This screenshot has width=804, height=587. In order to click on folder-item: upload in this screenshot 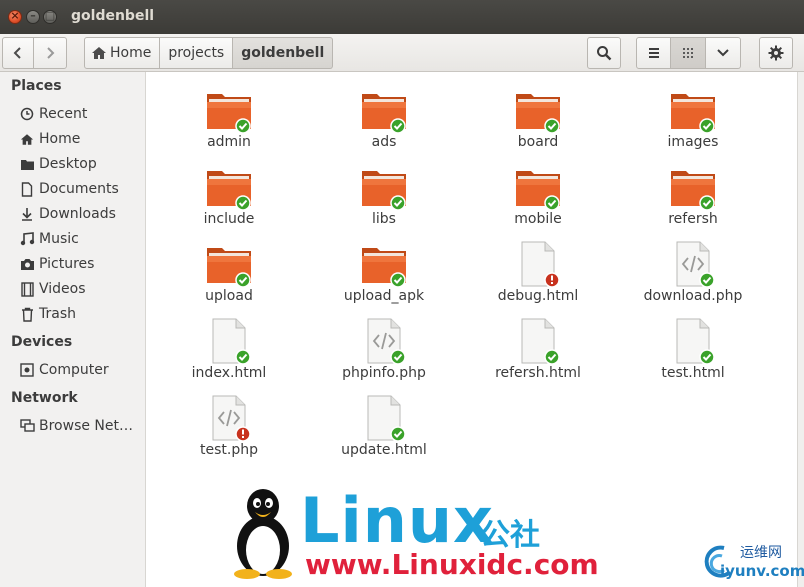, I will do `click(229, 278)`.